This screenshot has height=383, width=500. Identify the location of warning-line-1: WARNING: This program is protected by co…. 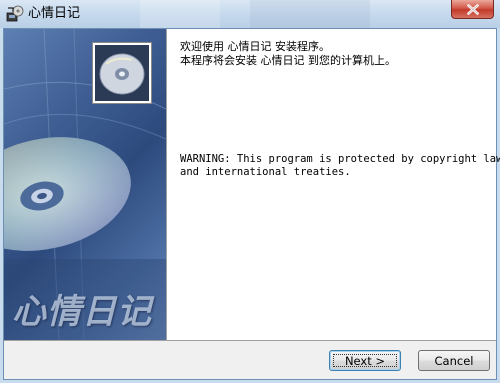
(340, 159).